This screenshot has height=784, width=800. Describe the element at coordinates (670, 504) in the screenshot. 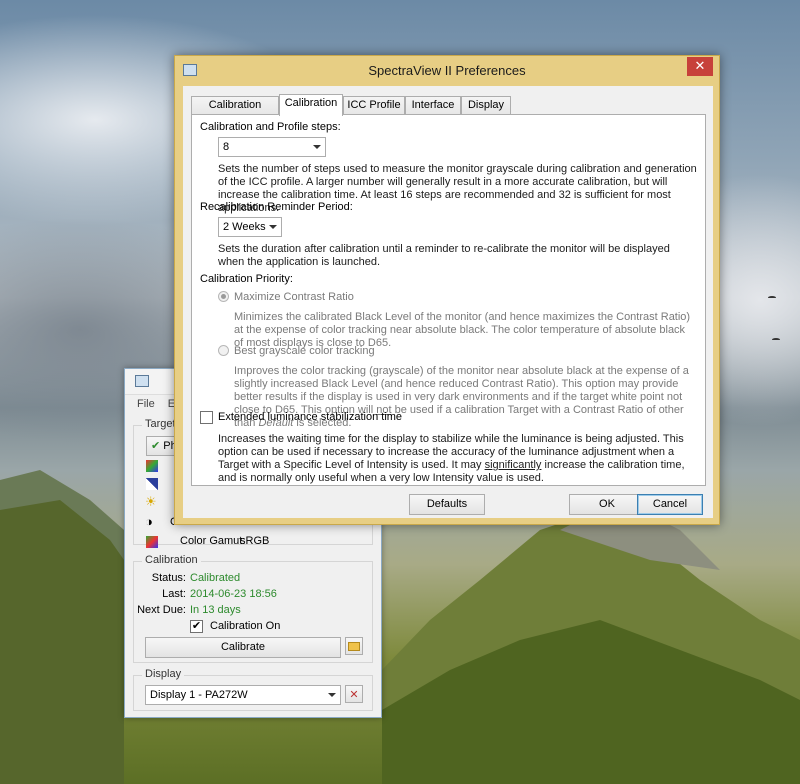

I see `cancel-button: Cancel` at that location.